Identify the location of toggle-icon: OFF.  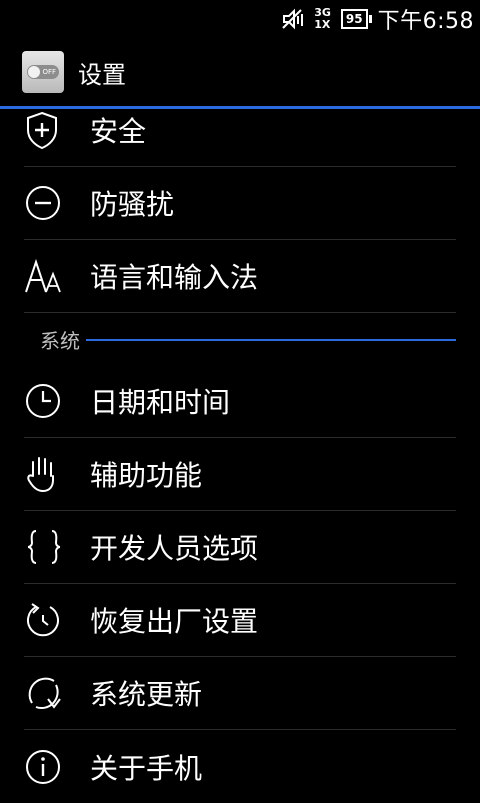
(43, 72).